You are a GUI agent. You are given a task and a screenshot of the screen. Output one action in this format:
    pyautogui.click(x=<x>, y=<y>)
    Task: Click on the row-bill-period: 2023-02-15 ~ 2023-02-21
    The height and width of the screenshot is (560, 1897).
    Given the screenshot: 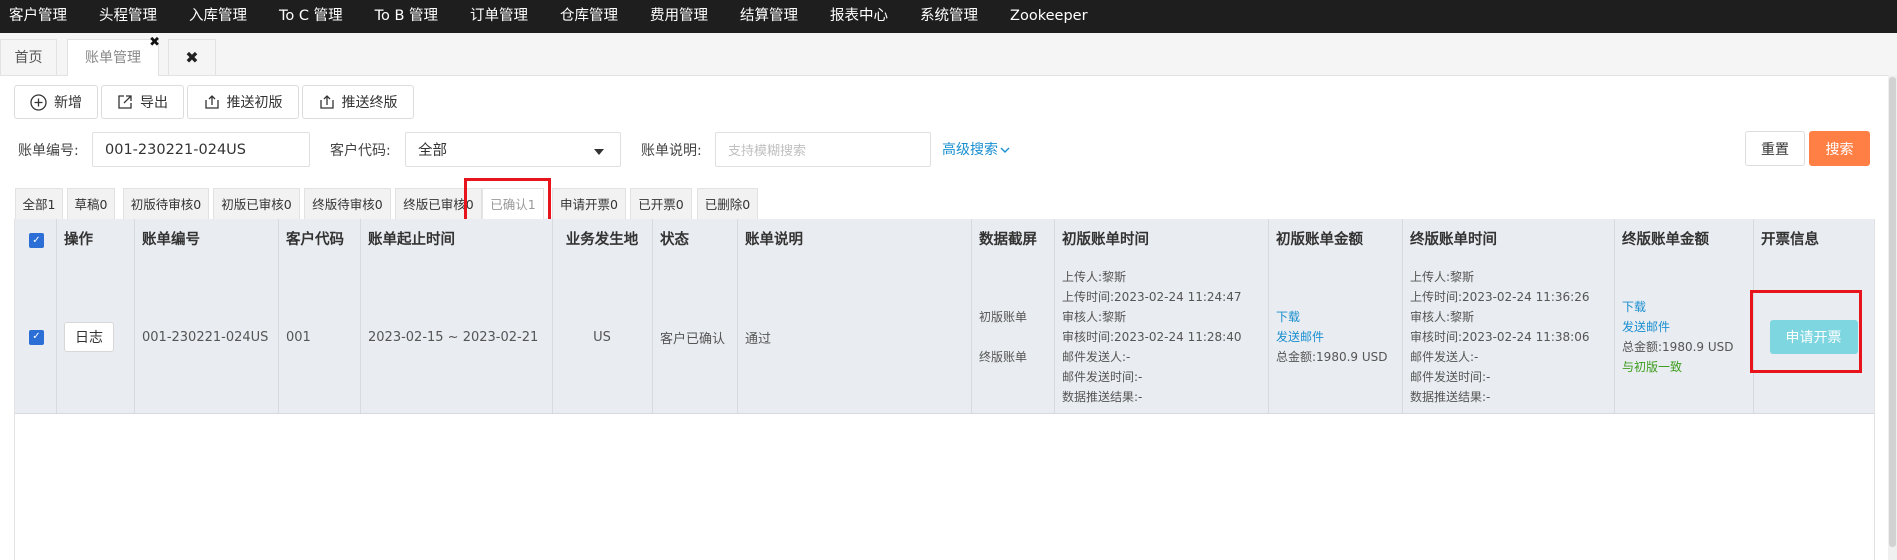 What is the action you would take?
    pyautogui.click(x=453, y=337)
    